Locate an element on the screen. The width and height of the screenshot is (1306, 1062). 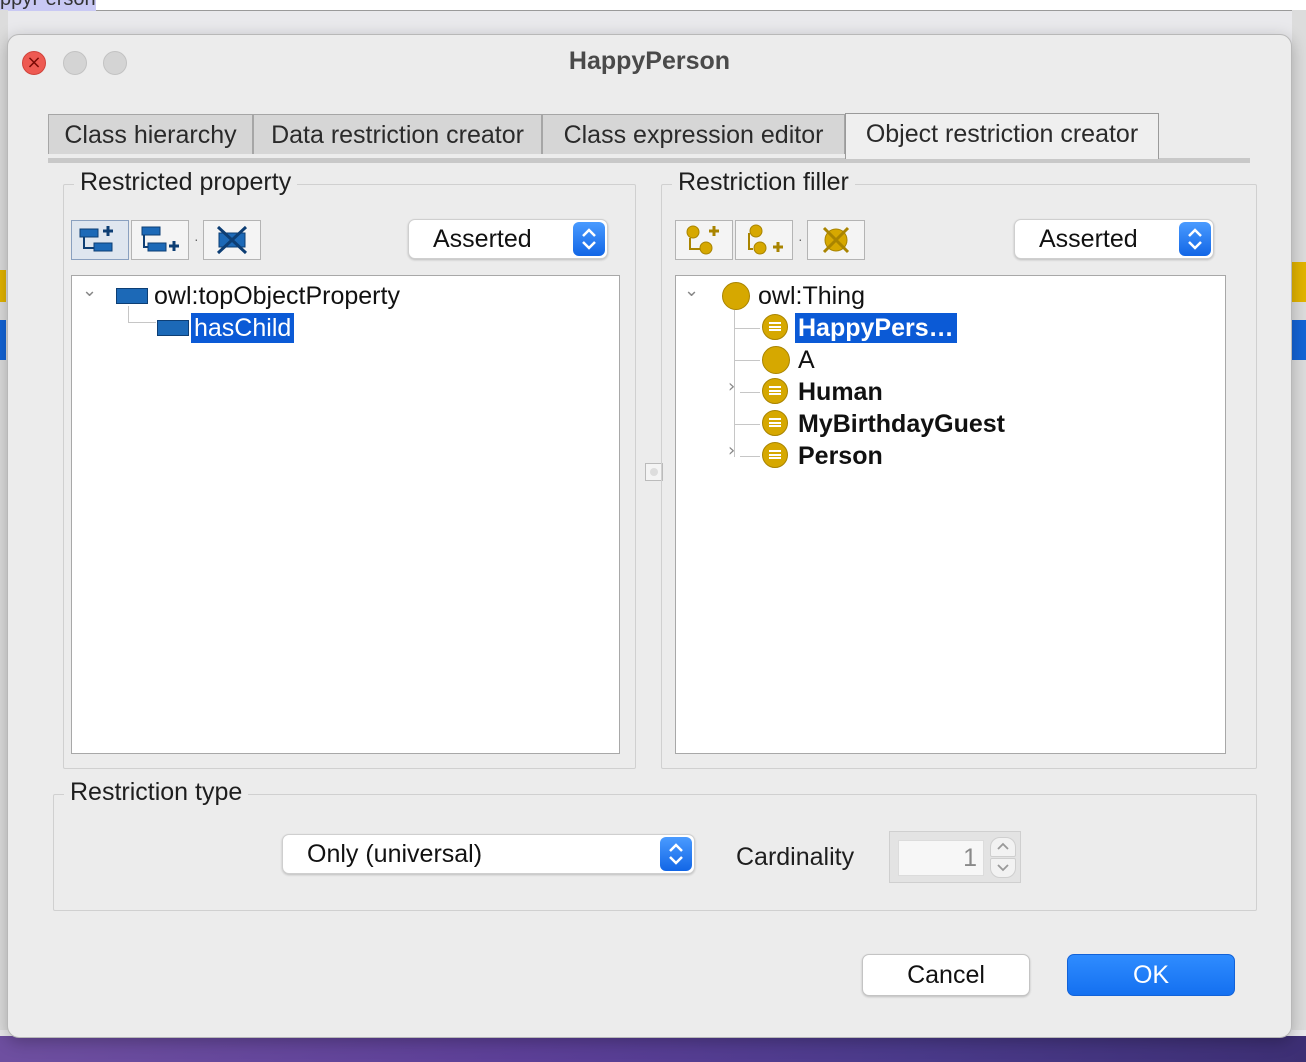
tab-class-expression-editor: Class expression editor is located at coordinates (693, 134).